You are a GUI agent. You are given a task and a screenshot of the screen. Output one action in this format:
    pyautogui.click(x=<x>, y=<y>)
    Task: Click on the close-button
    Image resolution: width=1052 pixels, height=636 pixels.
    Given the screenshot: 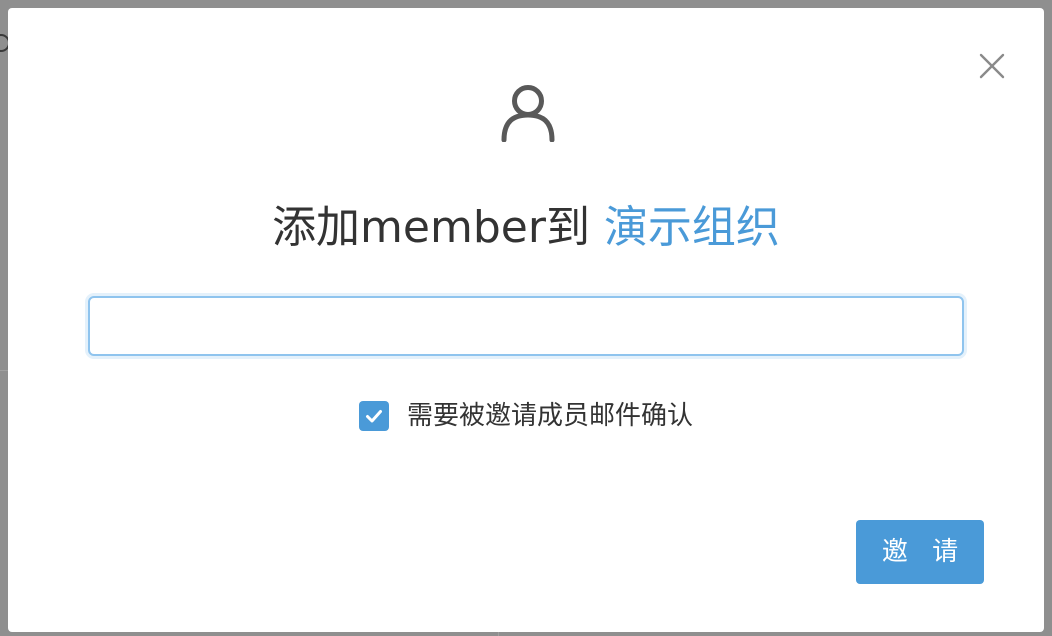 What is the action you would take?
    pyautogui.click(x=992, y=66)
    